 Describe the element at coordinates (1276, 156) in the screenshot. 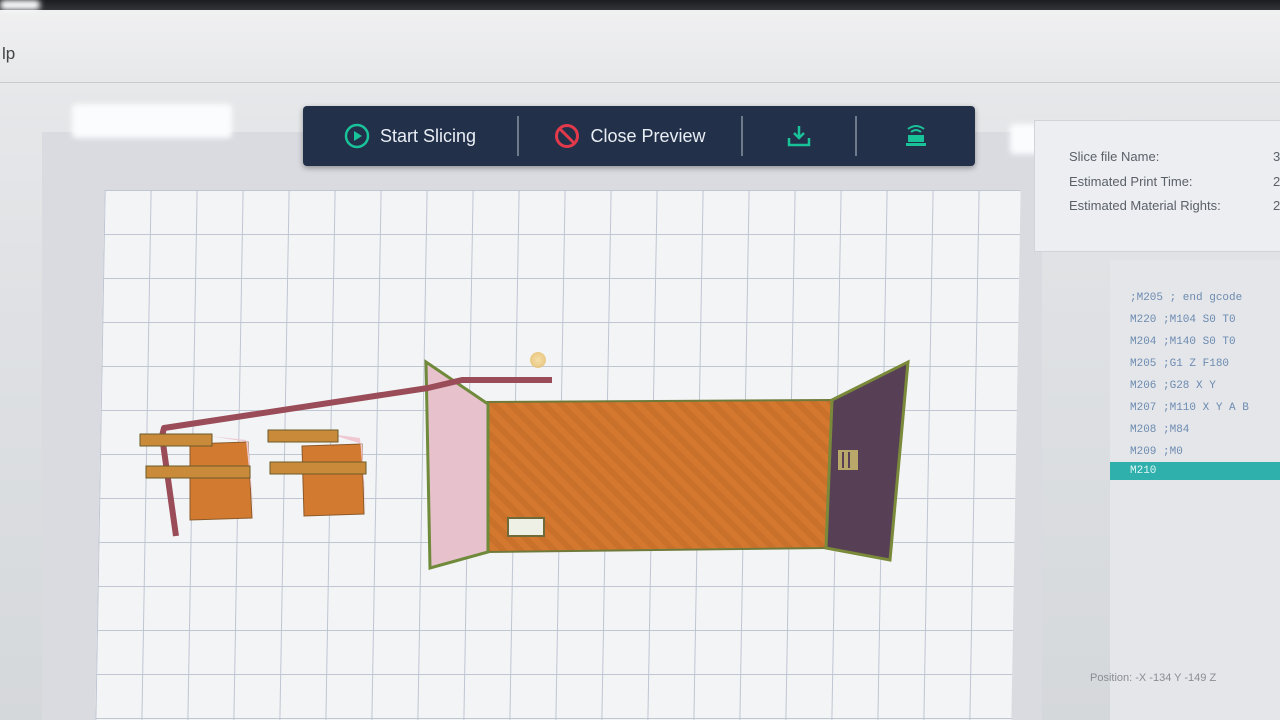

I see `file-name-value: 3` at that location.